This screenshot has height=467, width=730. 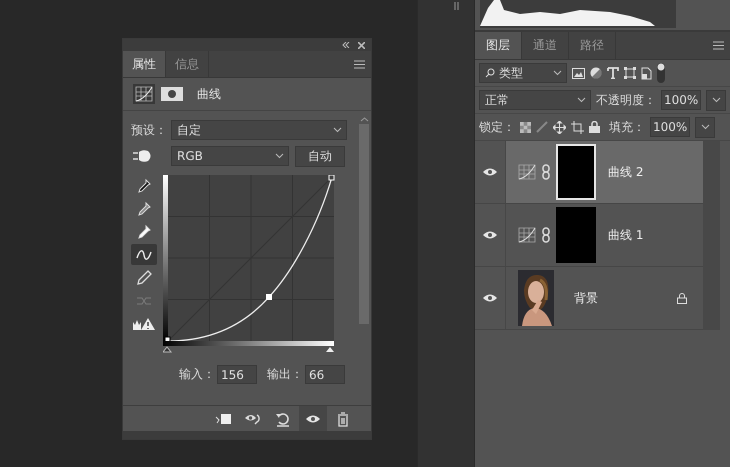 I want to click on image-filter-icon, so click(x=578, y=73).